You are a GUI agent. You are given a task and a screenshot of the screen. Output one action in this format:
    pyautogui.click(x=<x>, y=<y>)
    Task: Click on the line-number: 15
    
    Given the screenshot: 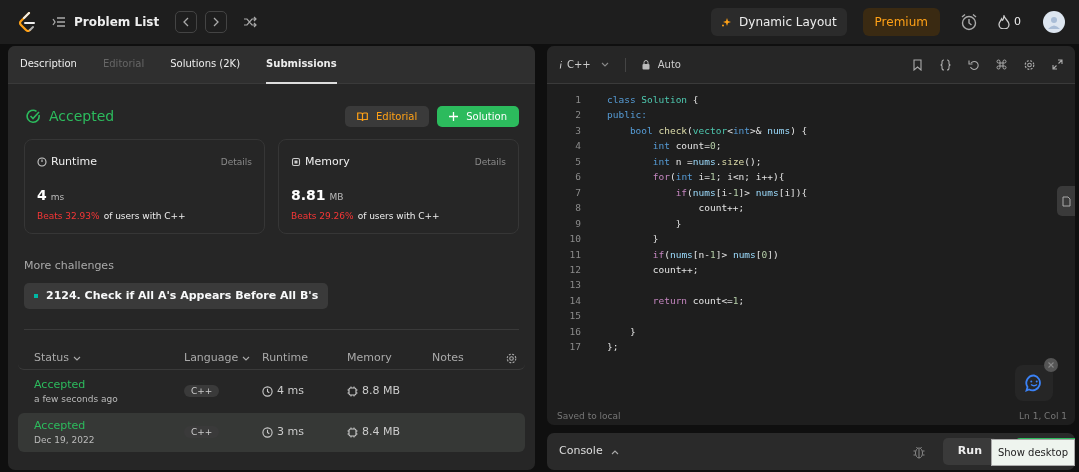 What is the action you would take?
    pyautogui.click(x=574, y=316)
    